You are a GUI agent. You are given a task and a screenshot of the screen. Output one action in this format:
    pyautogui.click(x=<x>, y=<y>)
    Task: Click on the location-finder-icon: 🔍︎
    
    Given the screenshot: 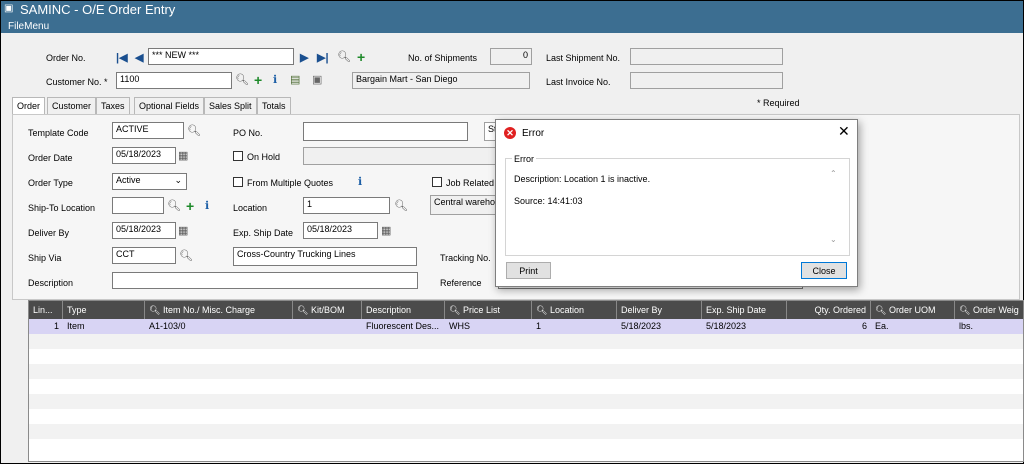 What is the action you would take?
    pyautogui.click(x=401, y=206)
    